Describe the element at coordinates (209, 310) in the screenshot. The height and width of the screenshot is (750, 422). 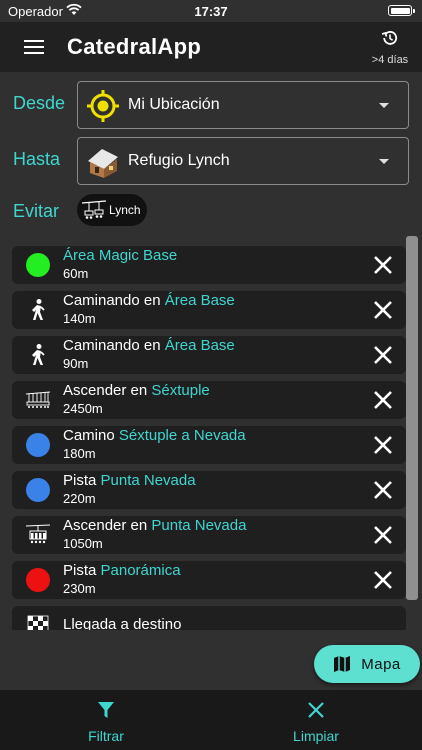
I see `route-step-item: Caminando en Área Base 140m` at that location.